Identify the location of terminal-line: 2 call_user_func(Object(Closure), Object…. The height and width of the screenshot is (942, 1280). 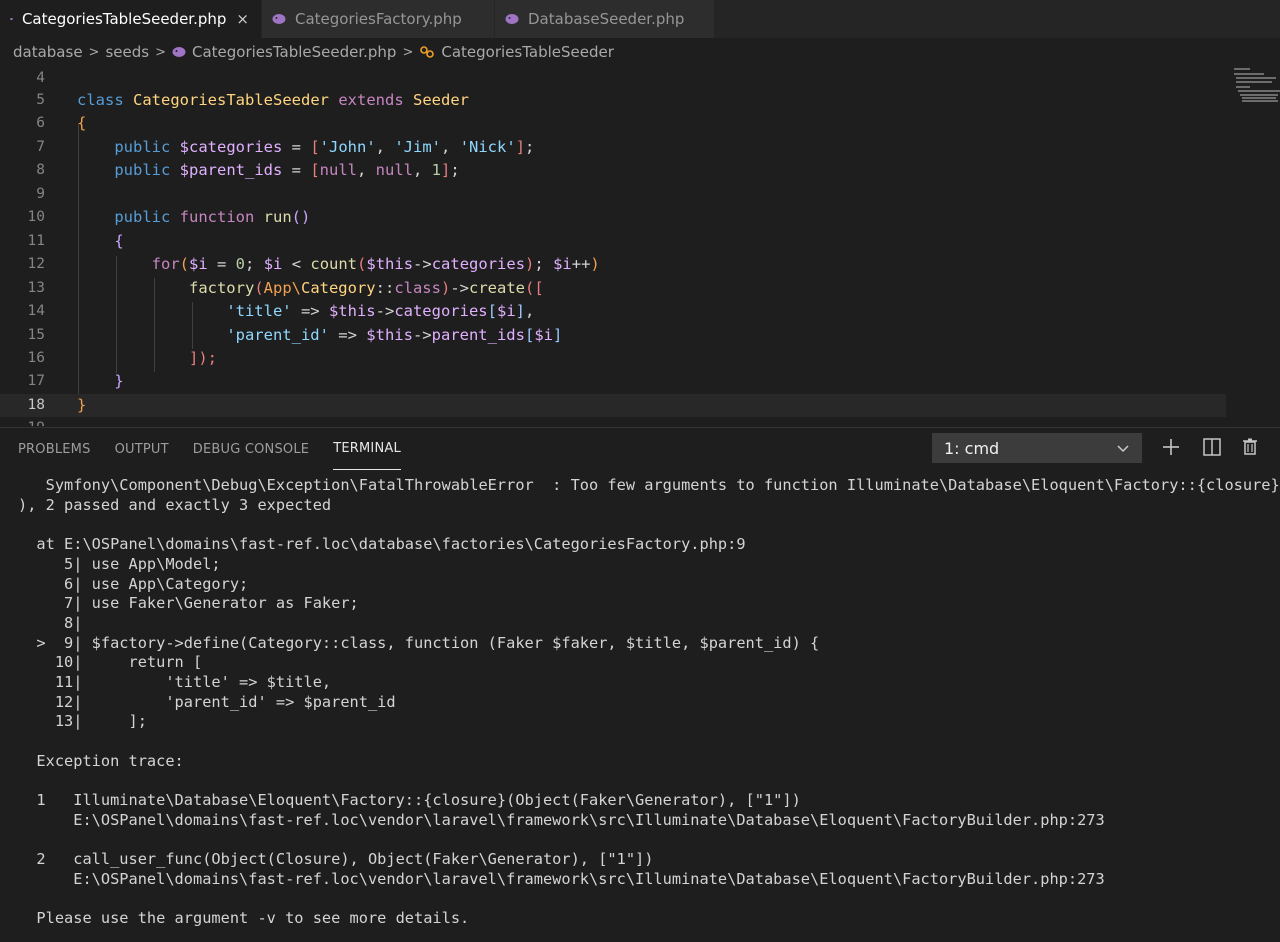
(335, 859).